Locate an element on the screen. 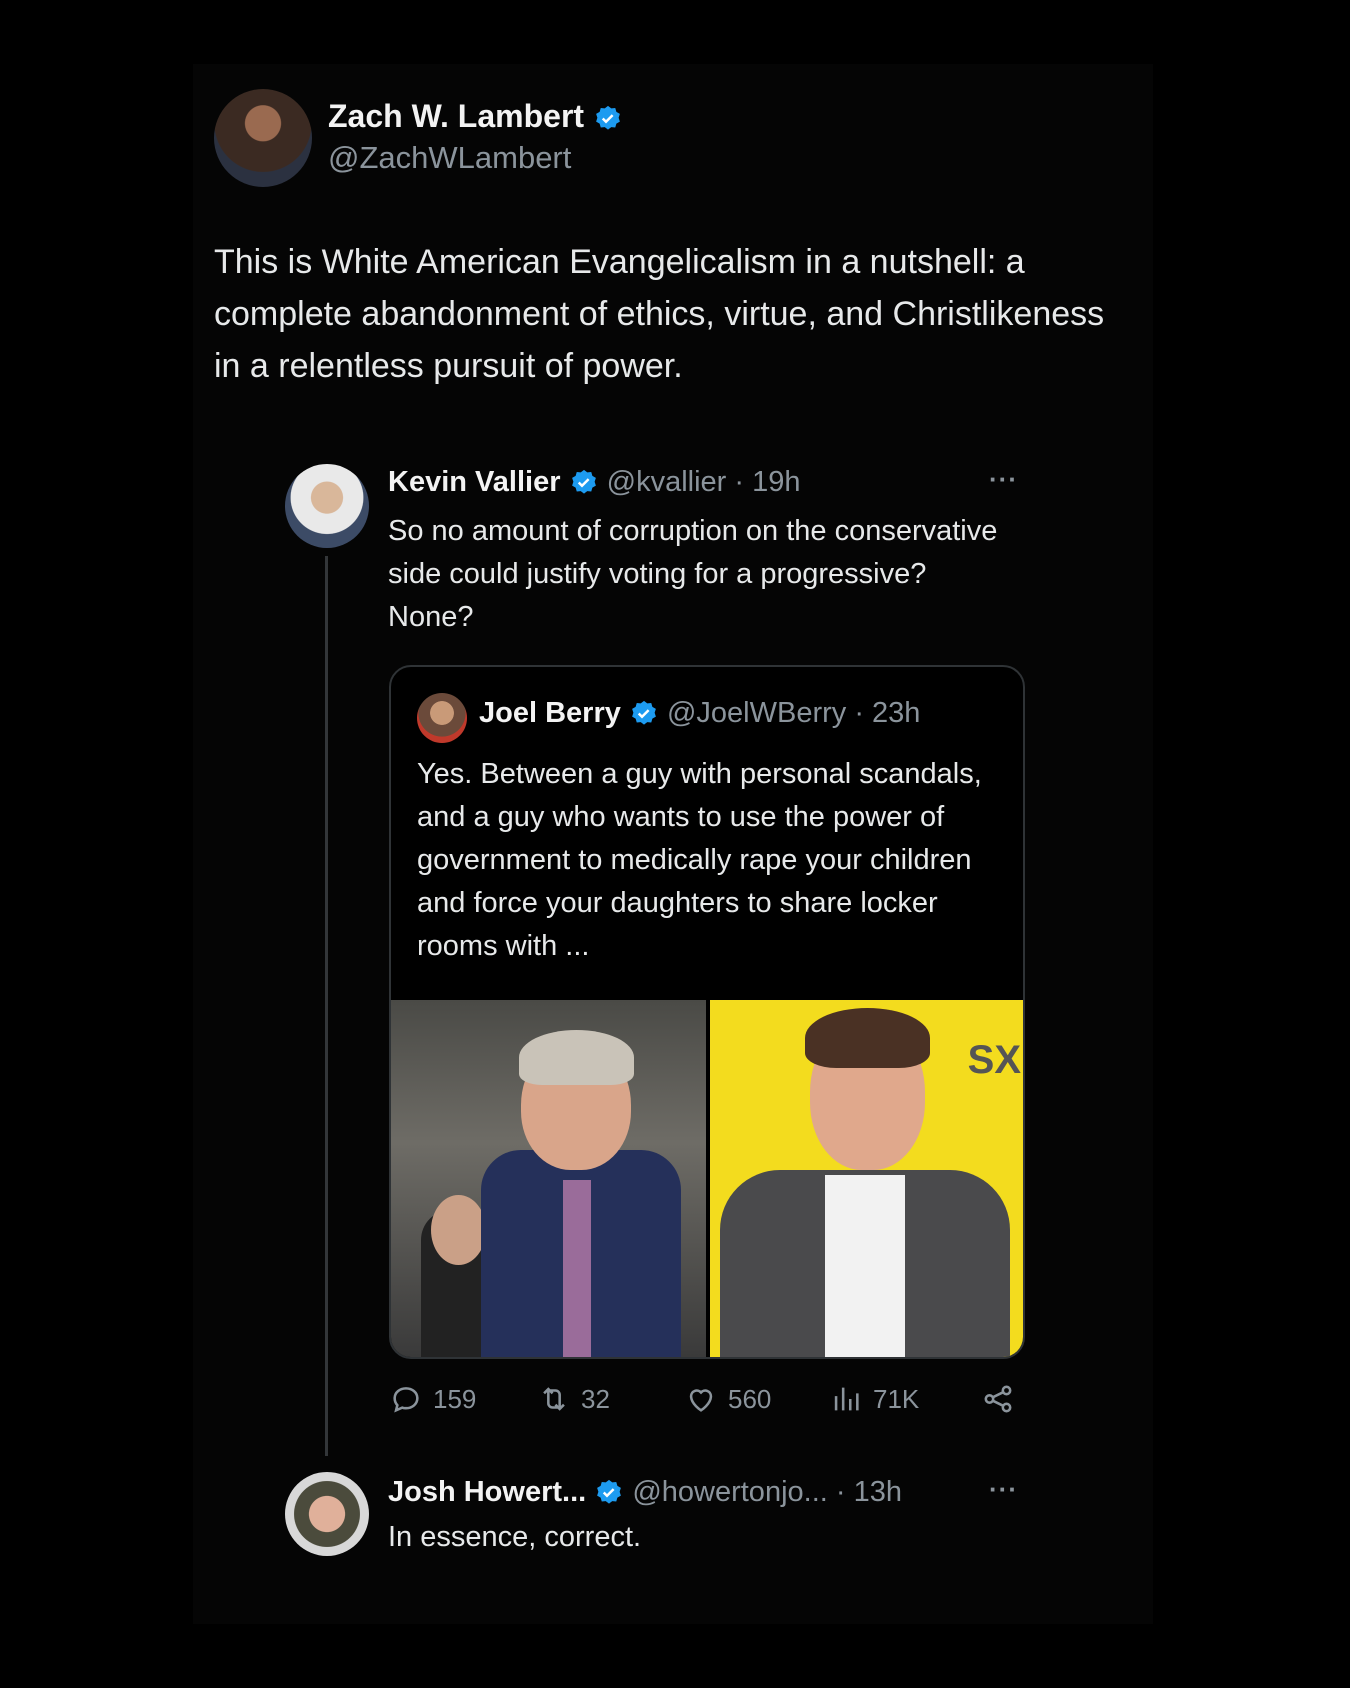  kevin-handle-time: @kvallier · 19h is located at coordinates (704, 482).